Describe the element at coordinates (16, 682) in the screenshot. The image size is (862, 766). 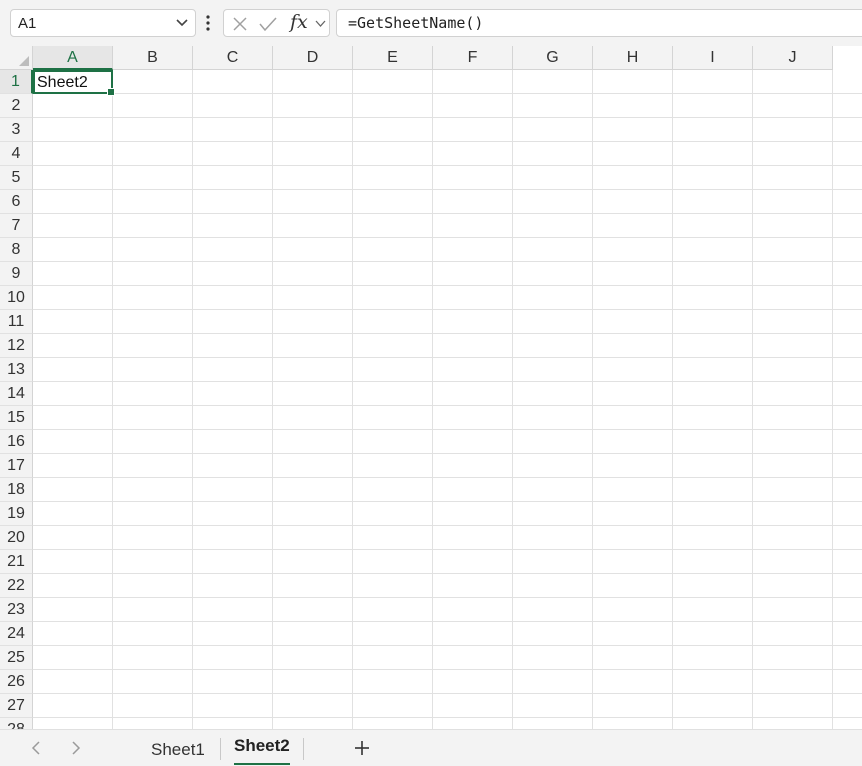
I see `row-header-26: 26` at that location.